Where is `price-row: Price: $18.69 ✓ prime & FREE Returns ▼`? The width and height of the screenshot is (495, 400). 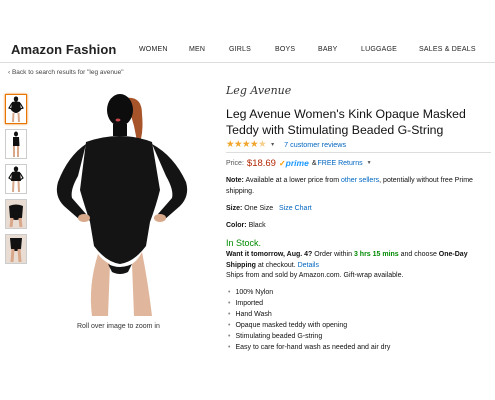 price-row: Price: $18.69 ✓ prime & FREE Returns ▼ is located at coordinates (299, 163).